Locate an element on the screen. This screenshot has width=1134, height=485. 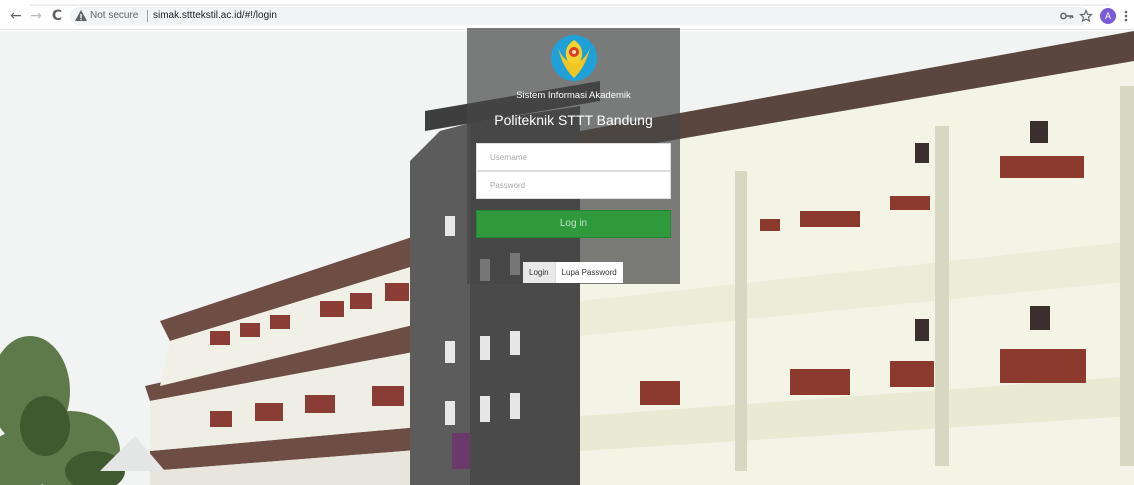
omnibox-separator is located at coordinates (147, 16).